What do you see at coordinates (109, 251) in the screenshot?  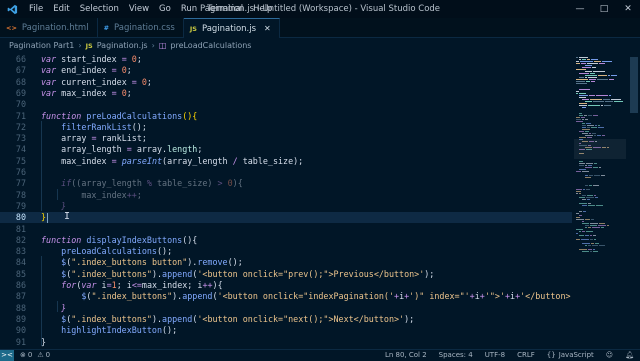 I see `code-token: preLoadCalculations` at bounding box center [109, 251].